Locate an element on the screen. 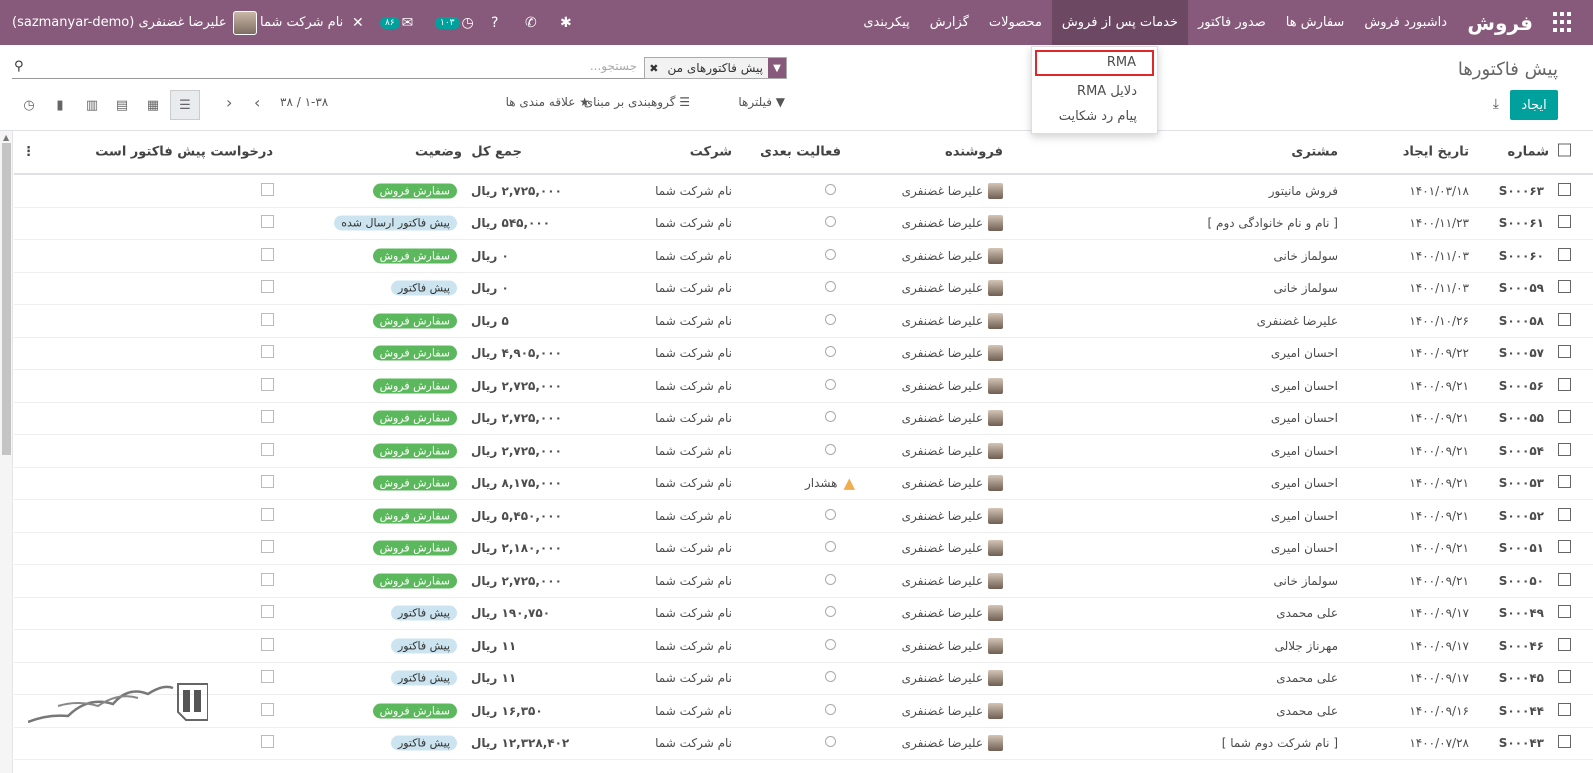 This screenshot has width=1593, height=773. company-switcher: نام شرکت شما is located at coordinates (301, 22).